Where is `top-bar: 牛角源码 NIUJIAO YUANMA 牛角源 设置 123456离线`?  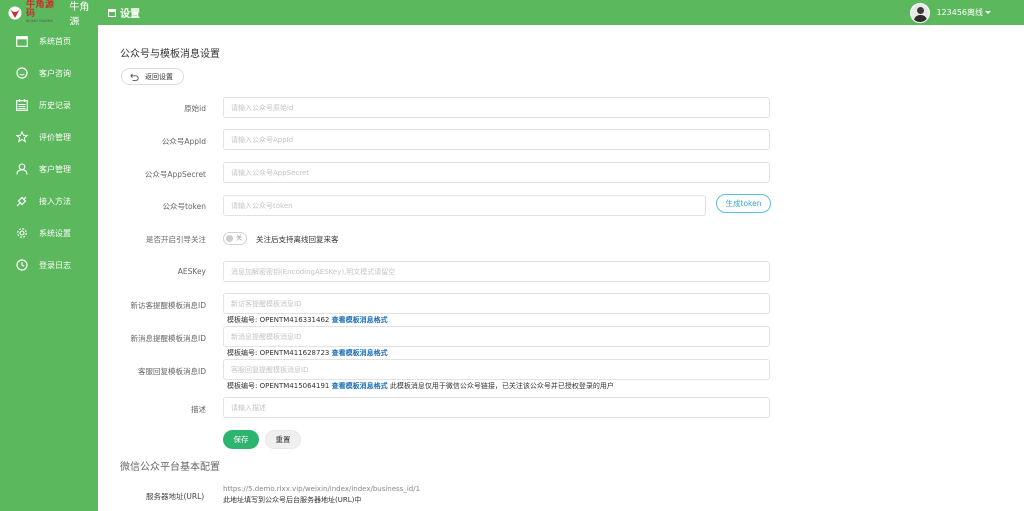 top-bar: 牛角源码 NIUJIAO YUANMA 牛角源 设置 123456离线 is located at coordinates (512, 14).